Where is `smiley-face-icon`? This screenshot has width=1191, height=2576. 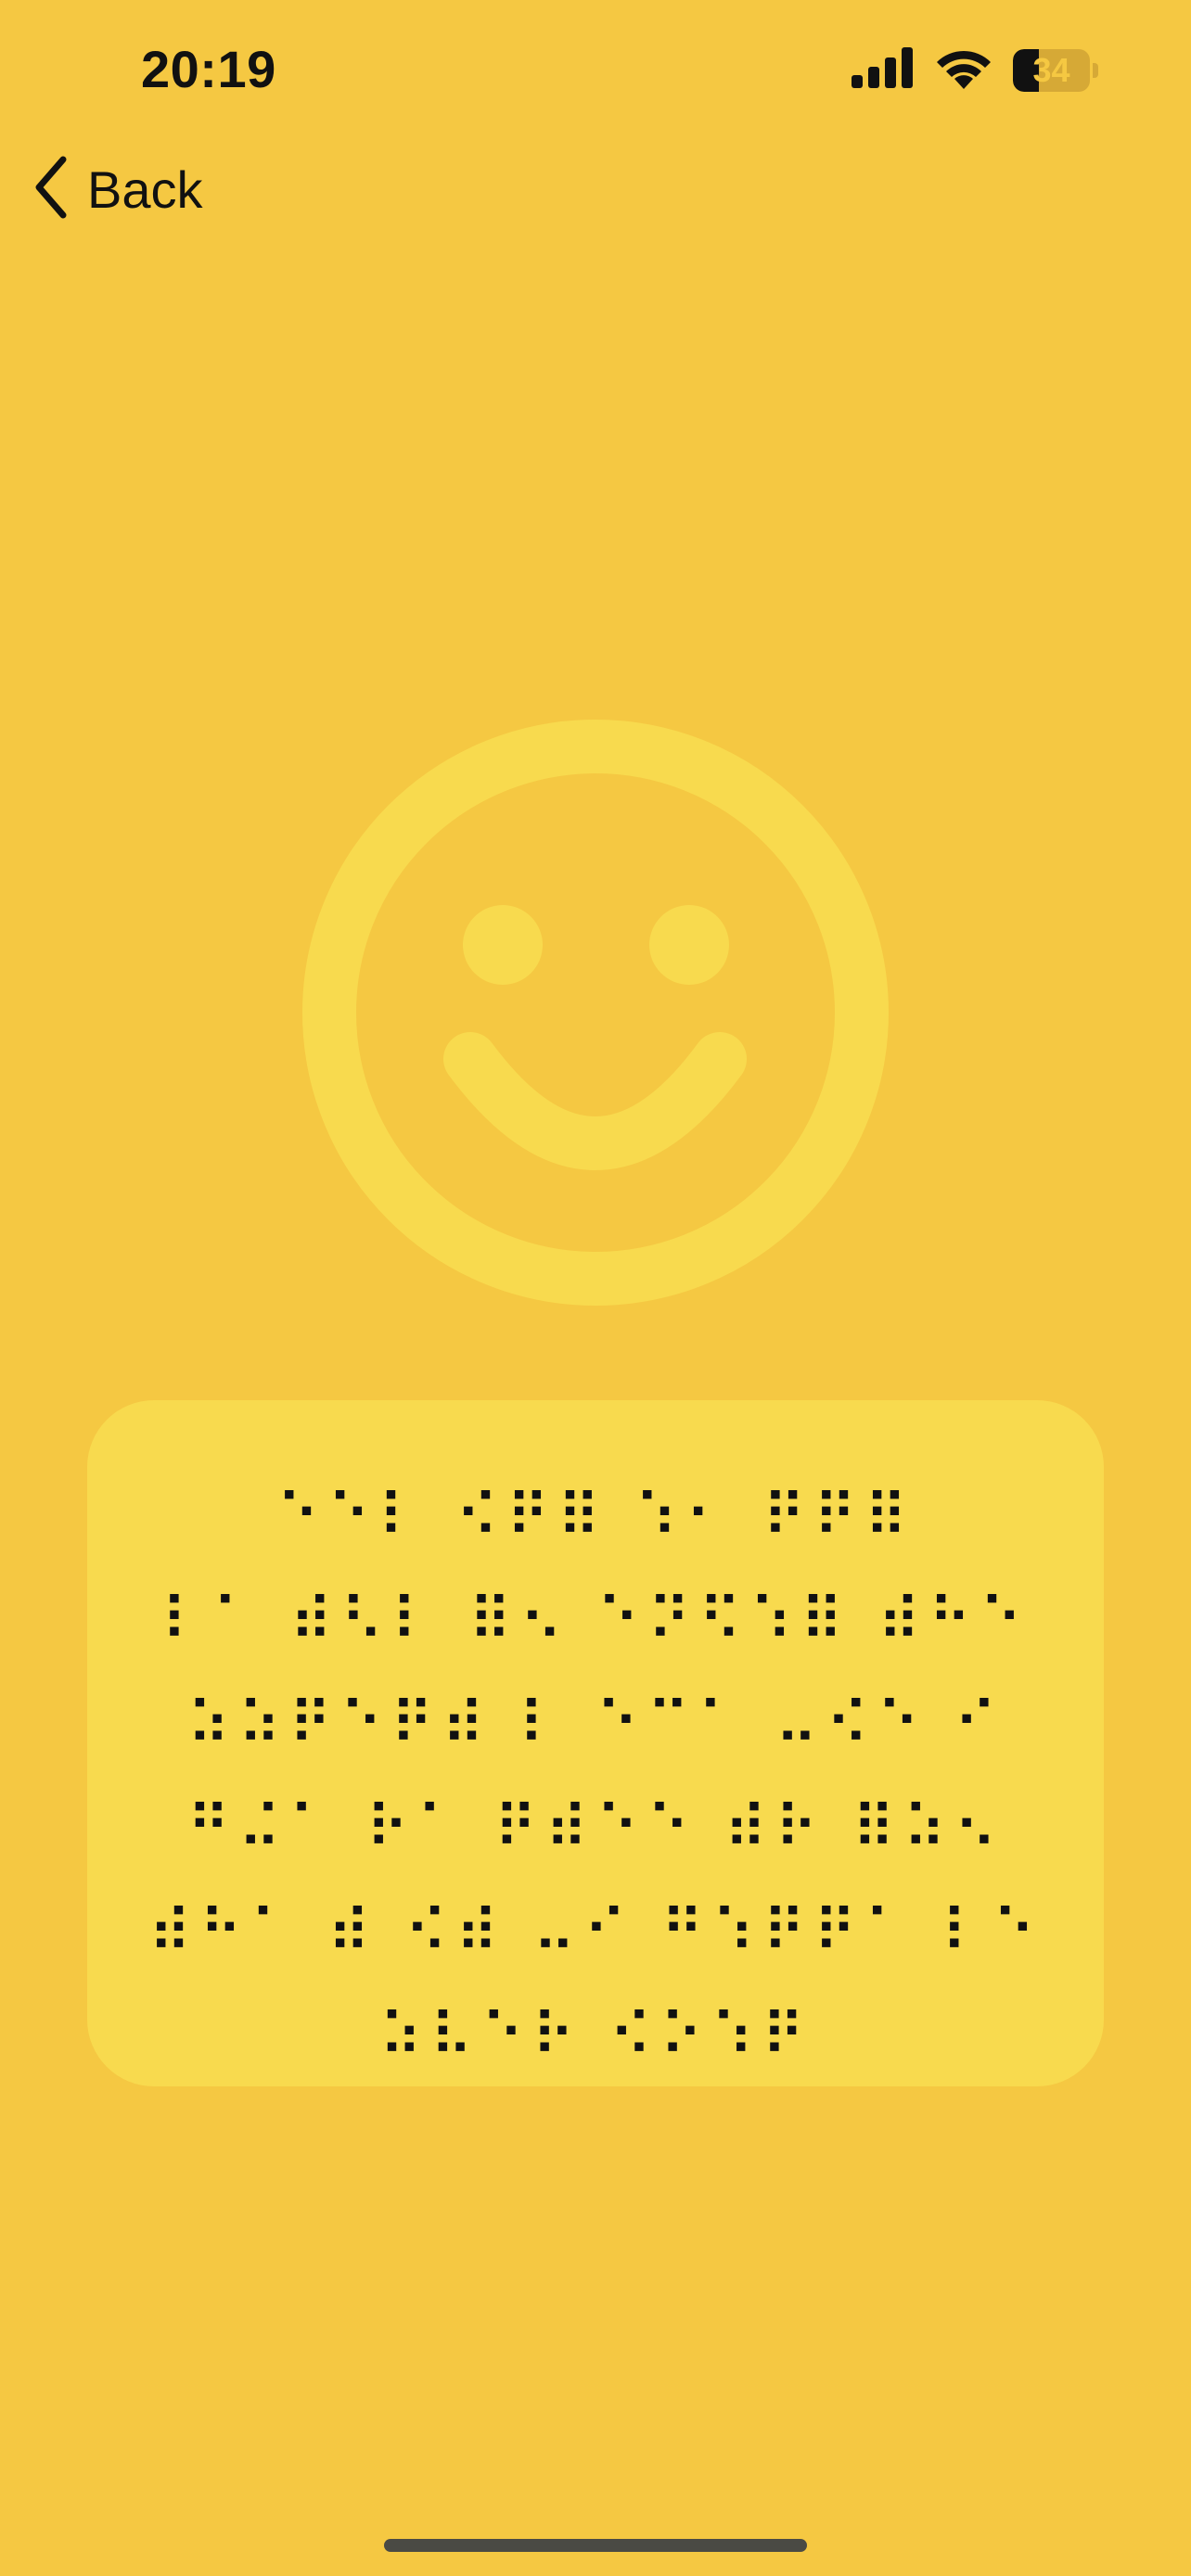 smiley-face-icon is located at coordinates (595, 1013).